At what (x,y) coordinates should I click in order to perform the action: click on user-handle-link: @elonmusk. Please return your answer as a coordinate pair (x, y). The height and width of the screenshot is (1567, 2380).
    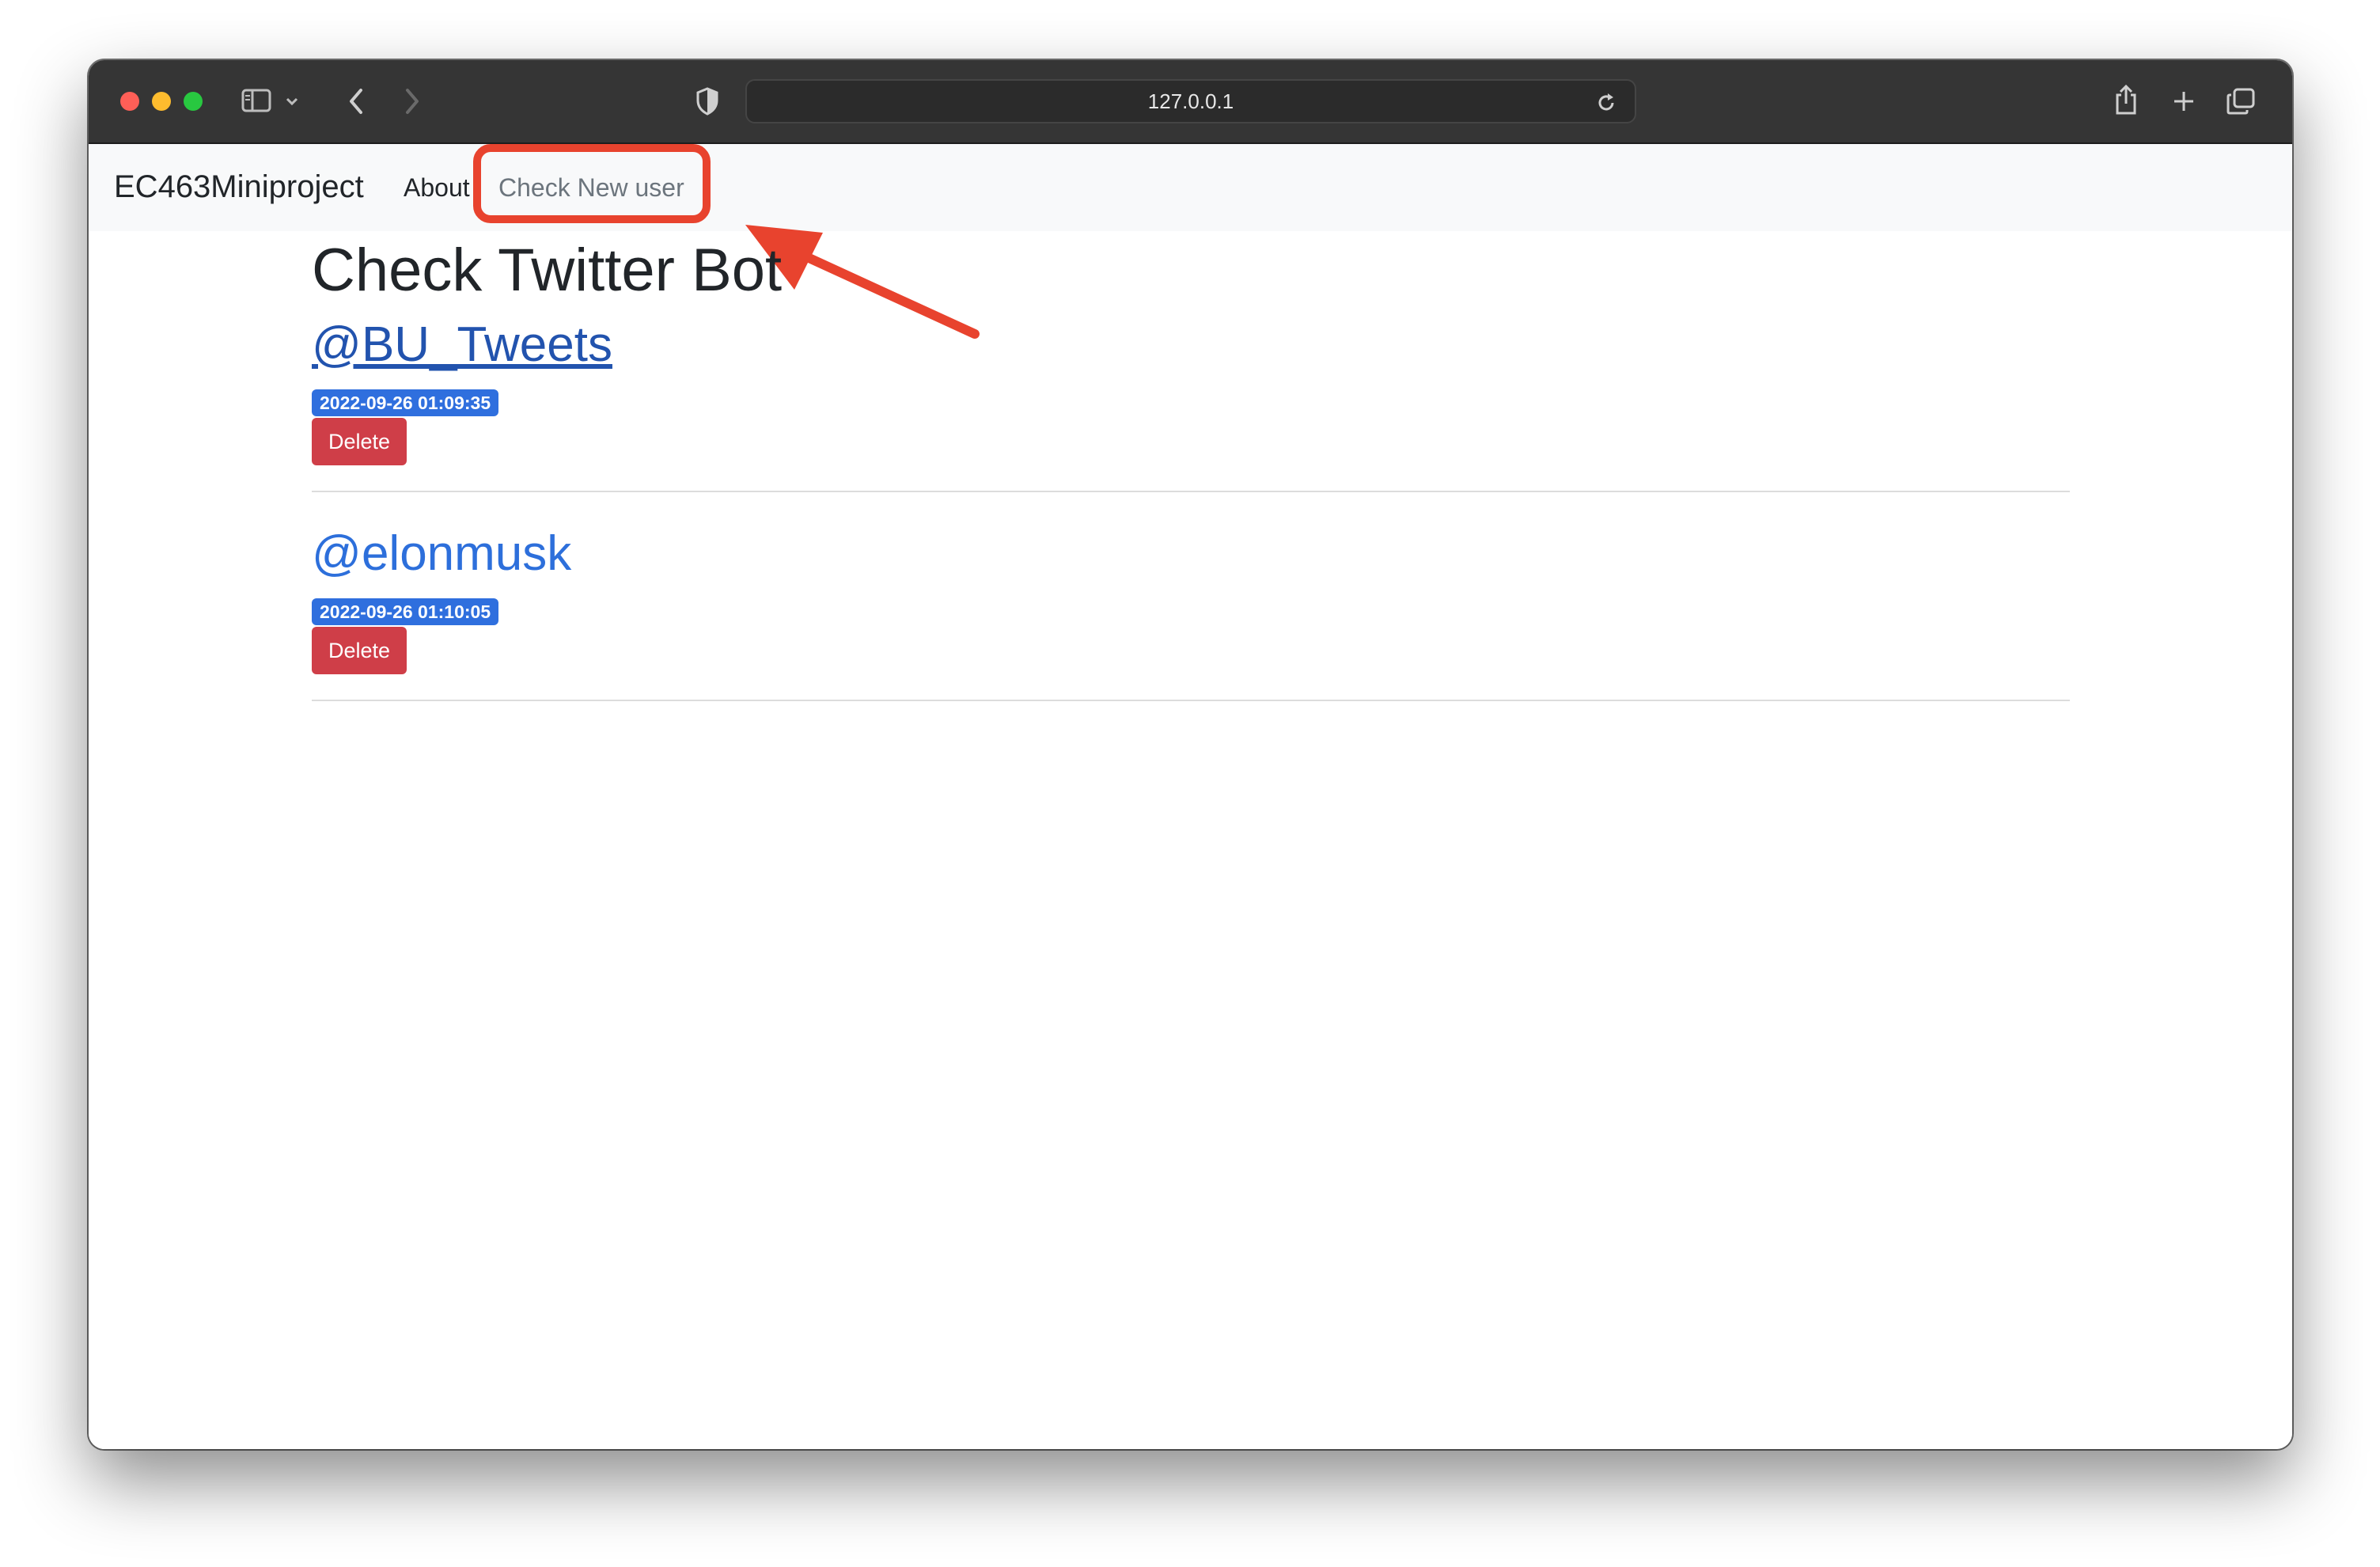
    Looking at the image, I should click on (441, 554).